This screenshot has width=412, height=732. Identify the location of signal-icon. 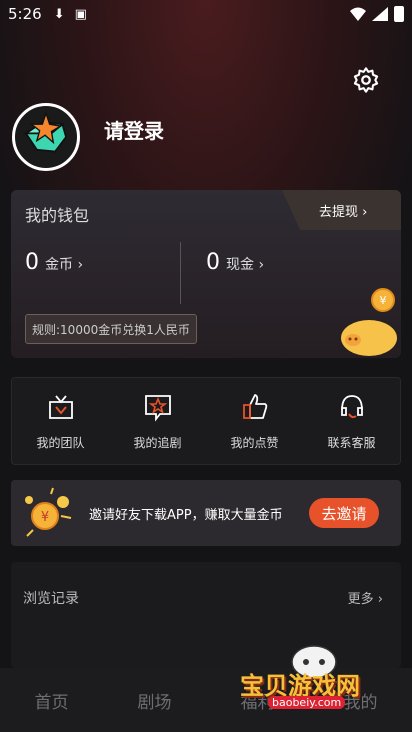
(380, 14).